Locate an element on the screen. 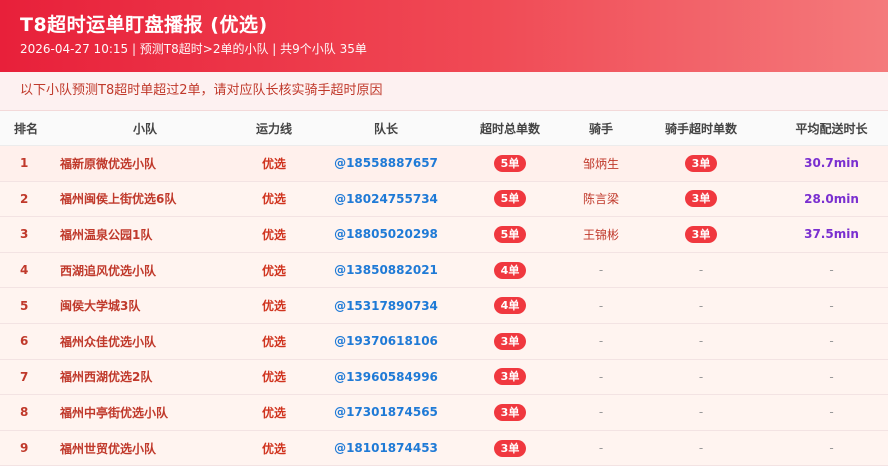 This screenshot has height=466, width=888. table-row: 8 福州中亭街优选小队 优选 @17301874565 3单 - - - is located at coordinates (444, 412).